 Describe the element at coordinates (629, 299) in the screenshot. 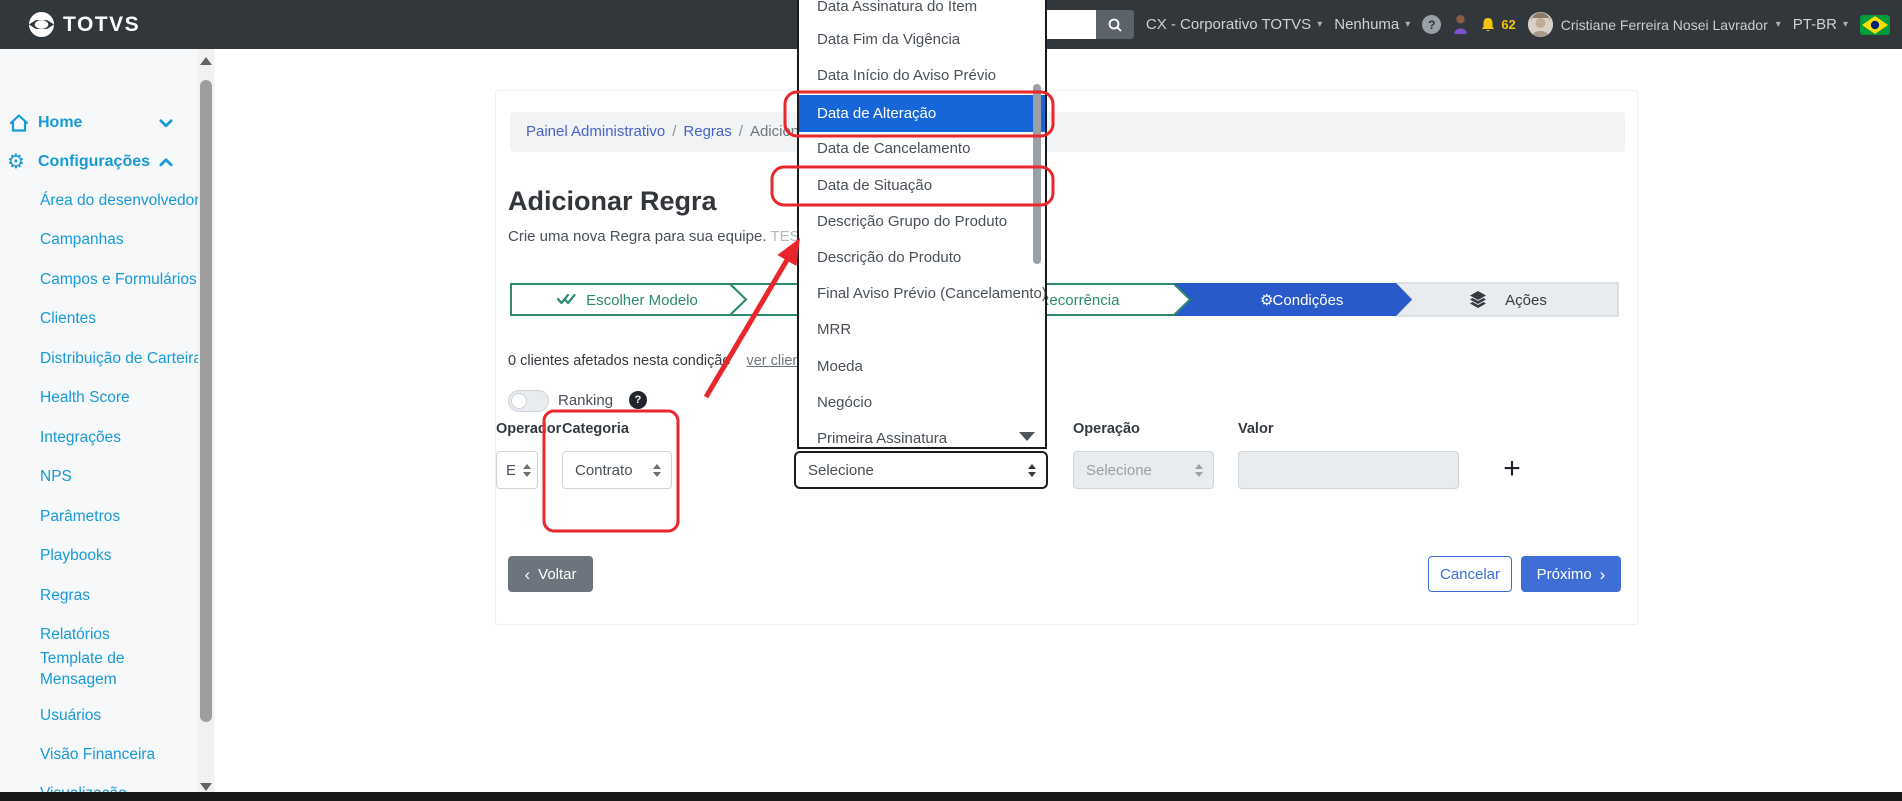

I see `wizard-step-escolher-modelo: Escolher Modelo` at that location.